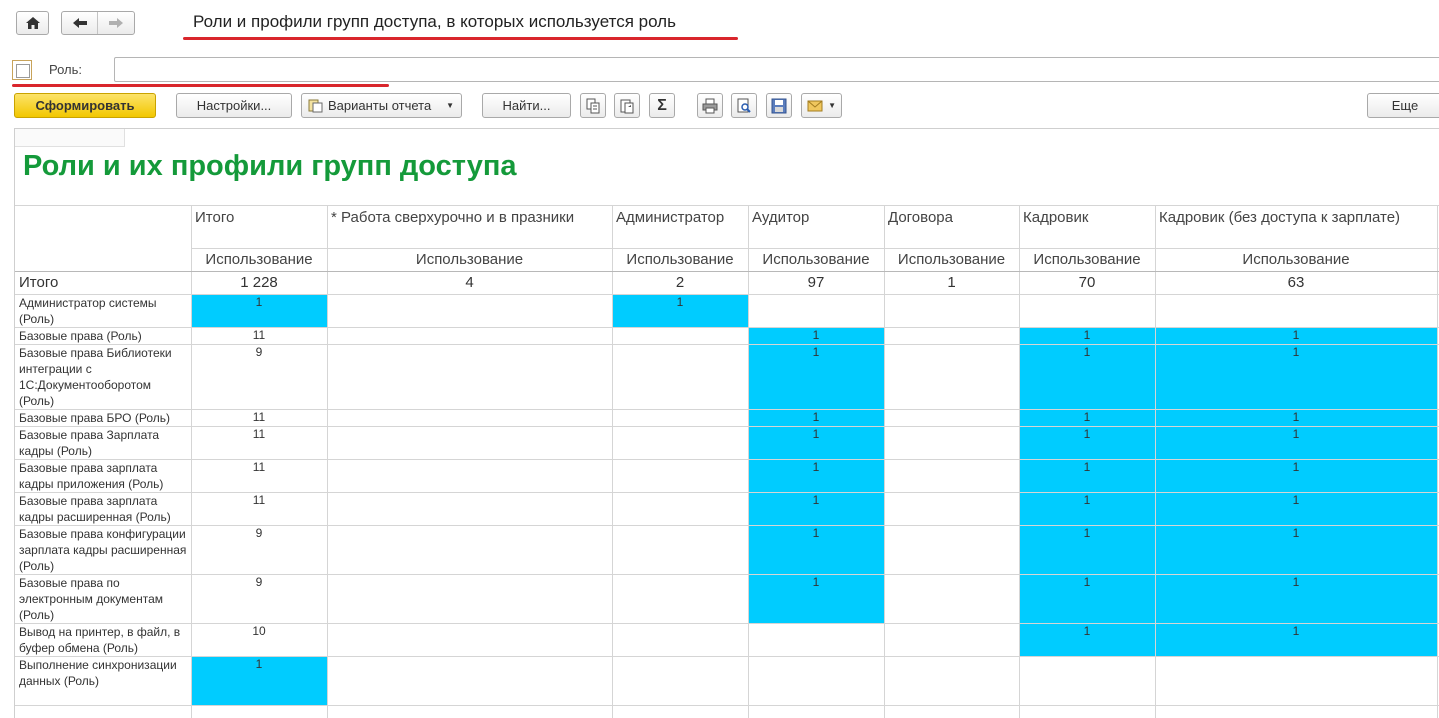 This screenshot has height=718, width=1439. I want to click on role-label: Роль:, so click(66, 69).